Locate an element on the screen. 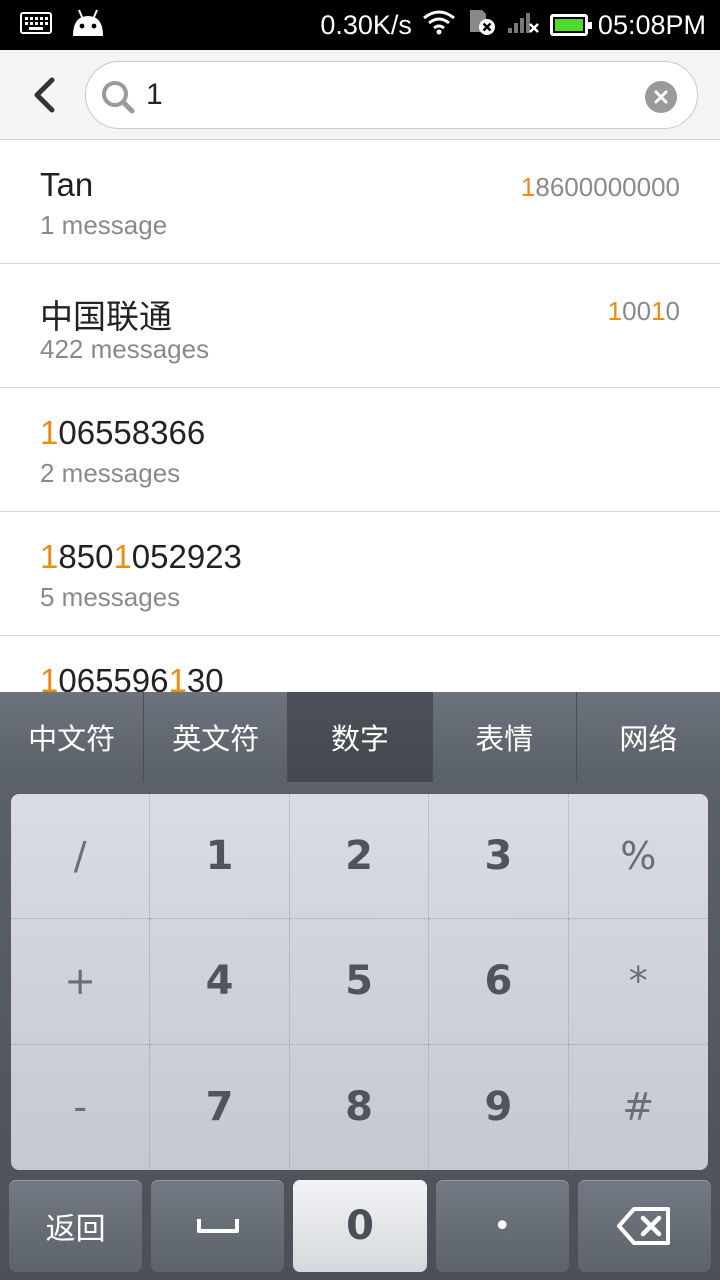 The height and width of the screenshot is (1280, 720). search-box is located at coordinates (391, 95).